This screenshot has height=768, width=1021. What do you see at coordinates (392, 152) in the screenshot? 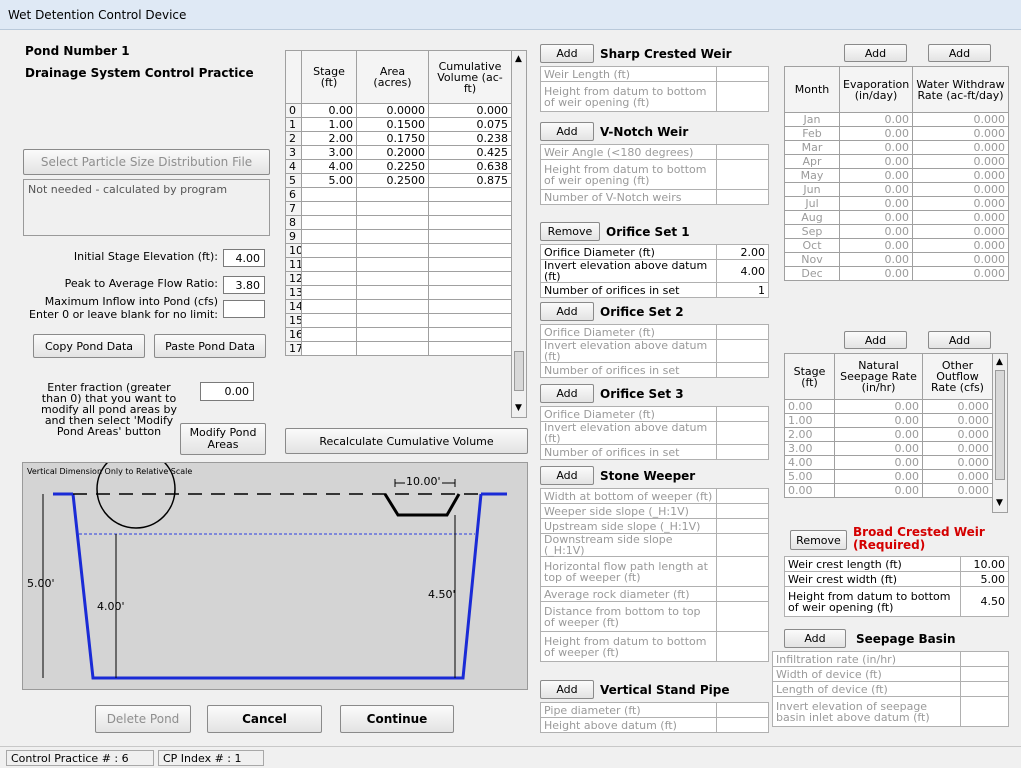
I see `table-cell: 0.2000` at bounding box center [392, 152].